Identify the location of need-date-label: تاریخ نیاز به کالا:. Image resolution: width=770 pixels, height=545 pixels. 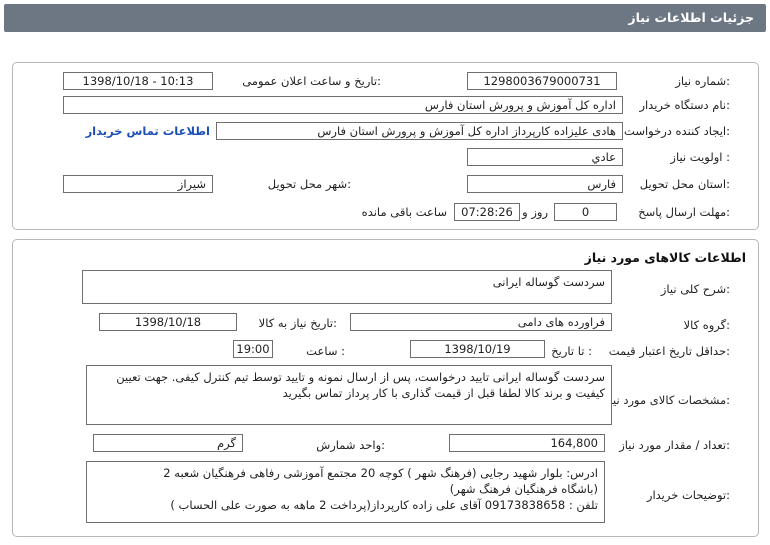
(297, 323).